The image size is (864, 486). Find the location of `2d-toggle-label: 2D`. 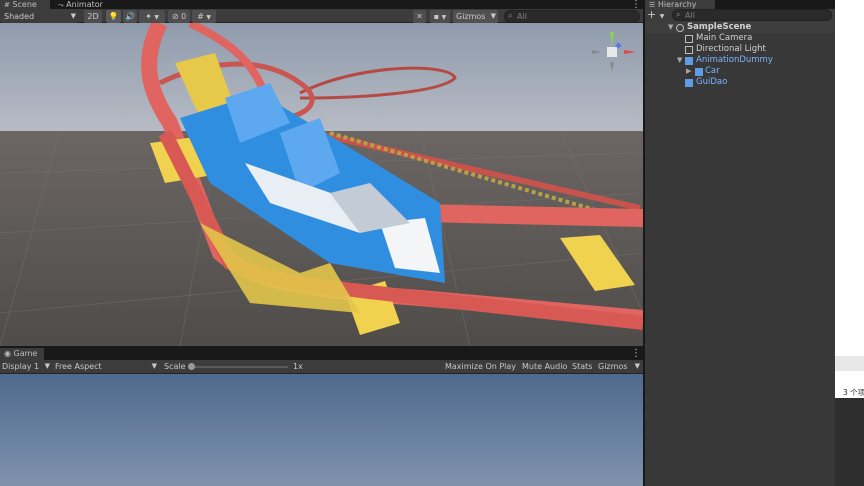

2d-toggle-label: 2D is located at coordinates (93, 16).